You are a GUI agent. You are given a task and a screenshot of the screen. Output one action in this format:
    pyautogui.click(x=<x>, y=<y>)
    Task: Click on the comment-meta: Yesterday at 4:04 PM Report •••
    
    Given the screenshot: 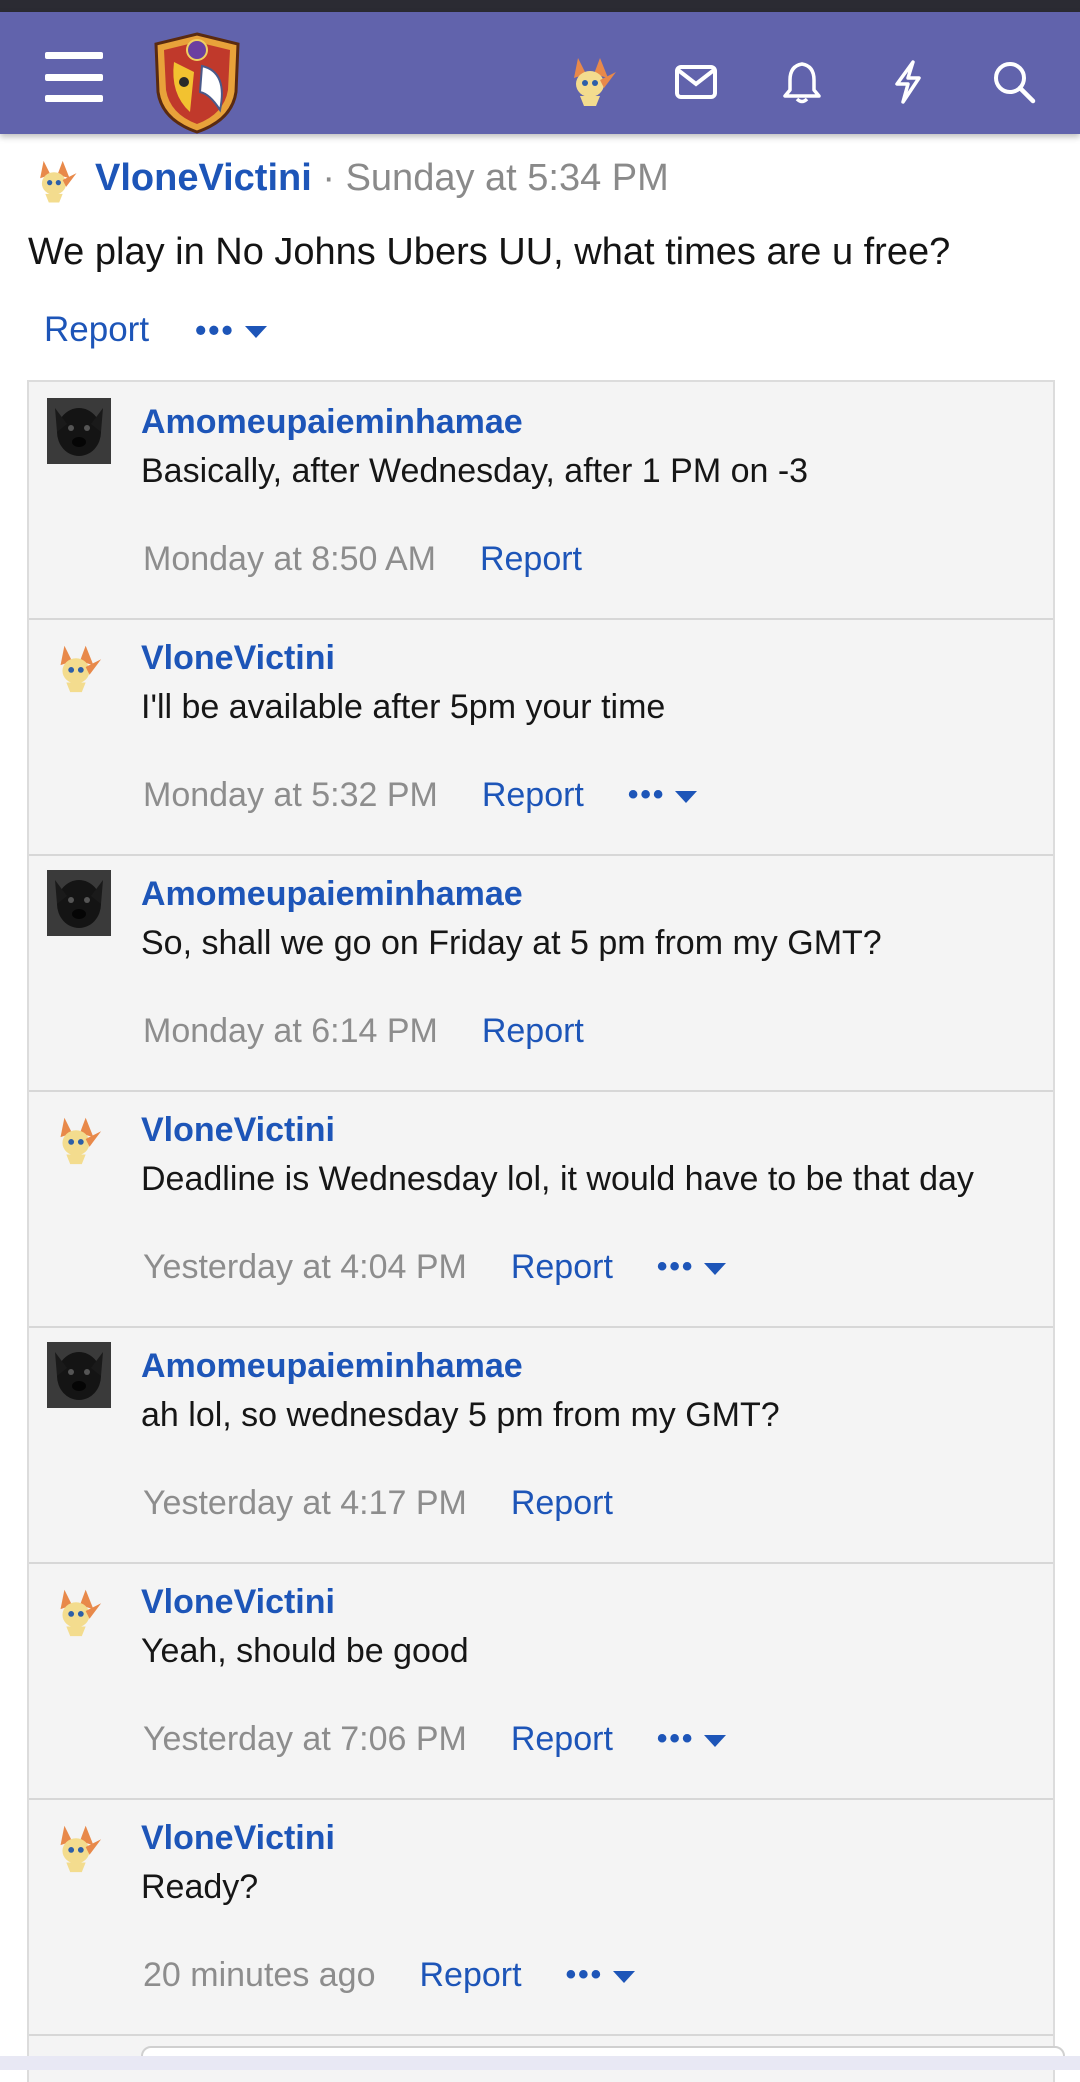 What is the action you would take?
    pyautogui.click(x=435, y=1267)
    